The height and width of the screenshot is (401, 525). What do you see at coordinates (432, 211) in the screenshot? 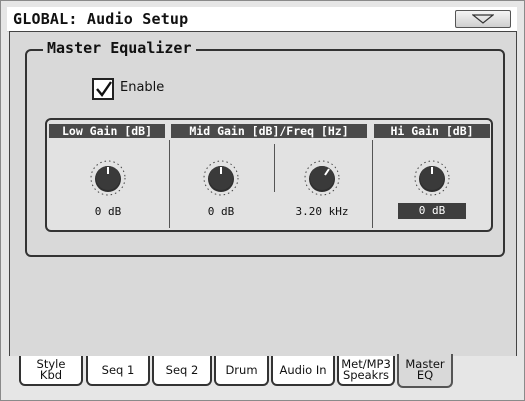
I see `hi-gain-value: 0 dB` at bounding box center [432, 211].